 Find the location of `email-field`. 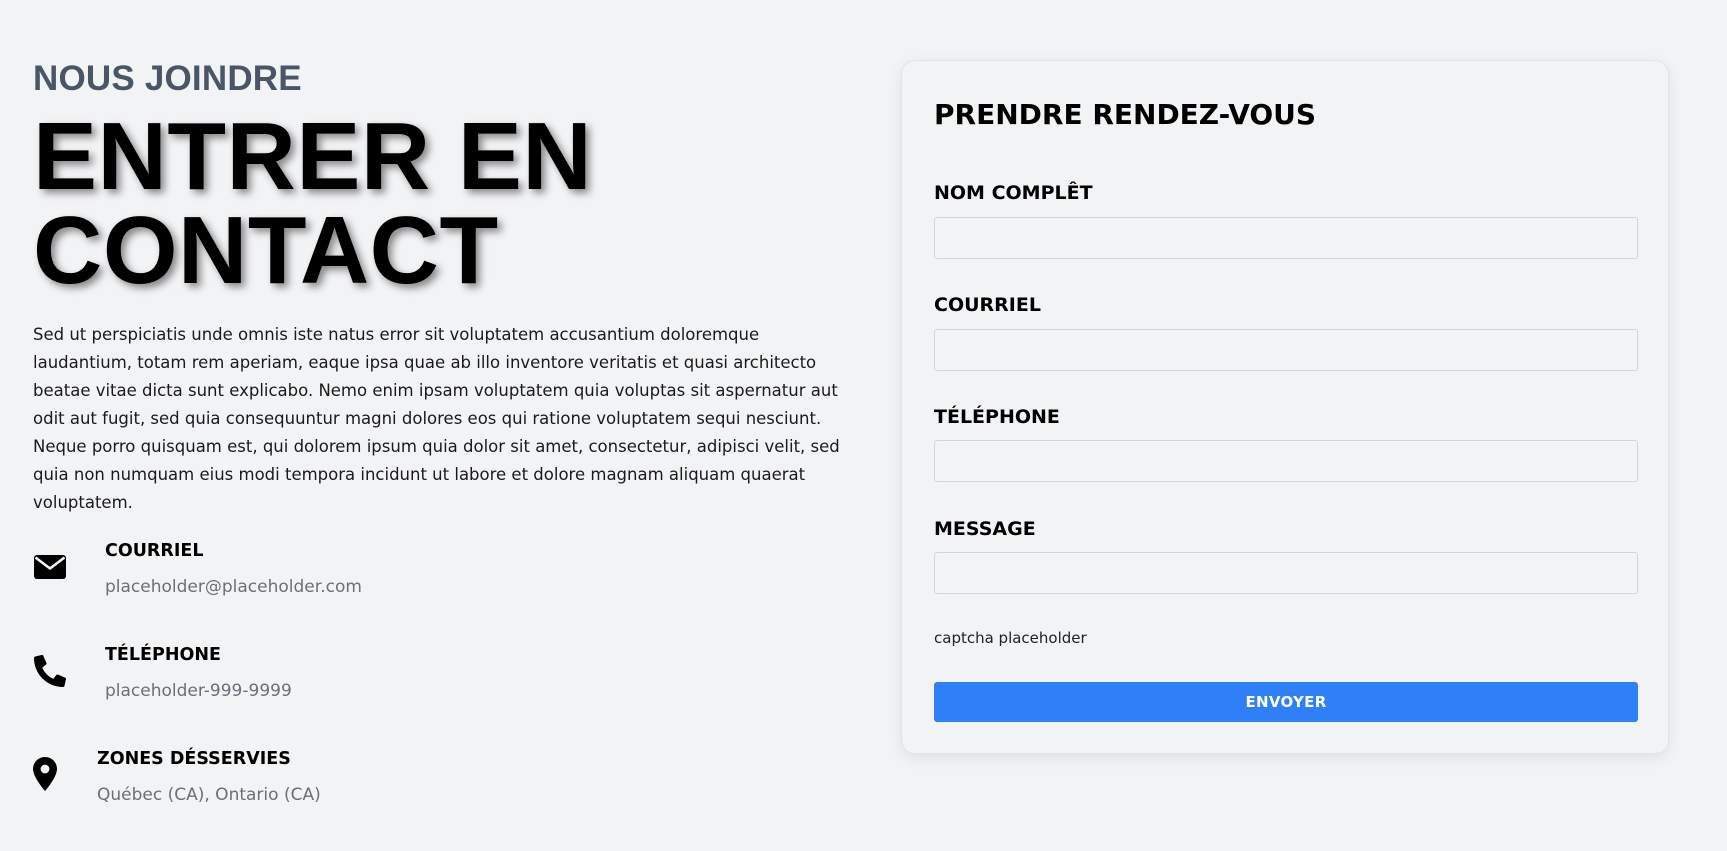

email-field is located at coordinates (1286, 350).